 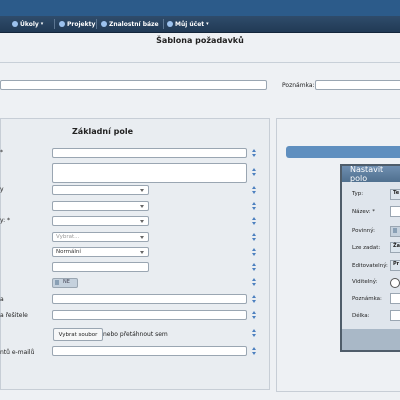 I want to click on projects-icon, so click(x=62, y=24).